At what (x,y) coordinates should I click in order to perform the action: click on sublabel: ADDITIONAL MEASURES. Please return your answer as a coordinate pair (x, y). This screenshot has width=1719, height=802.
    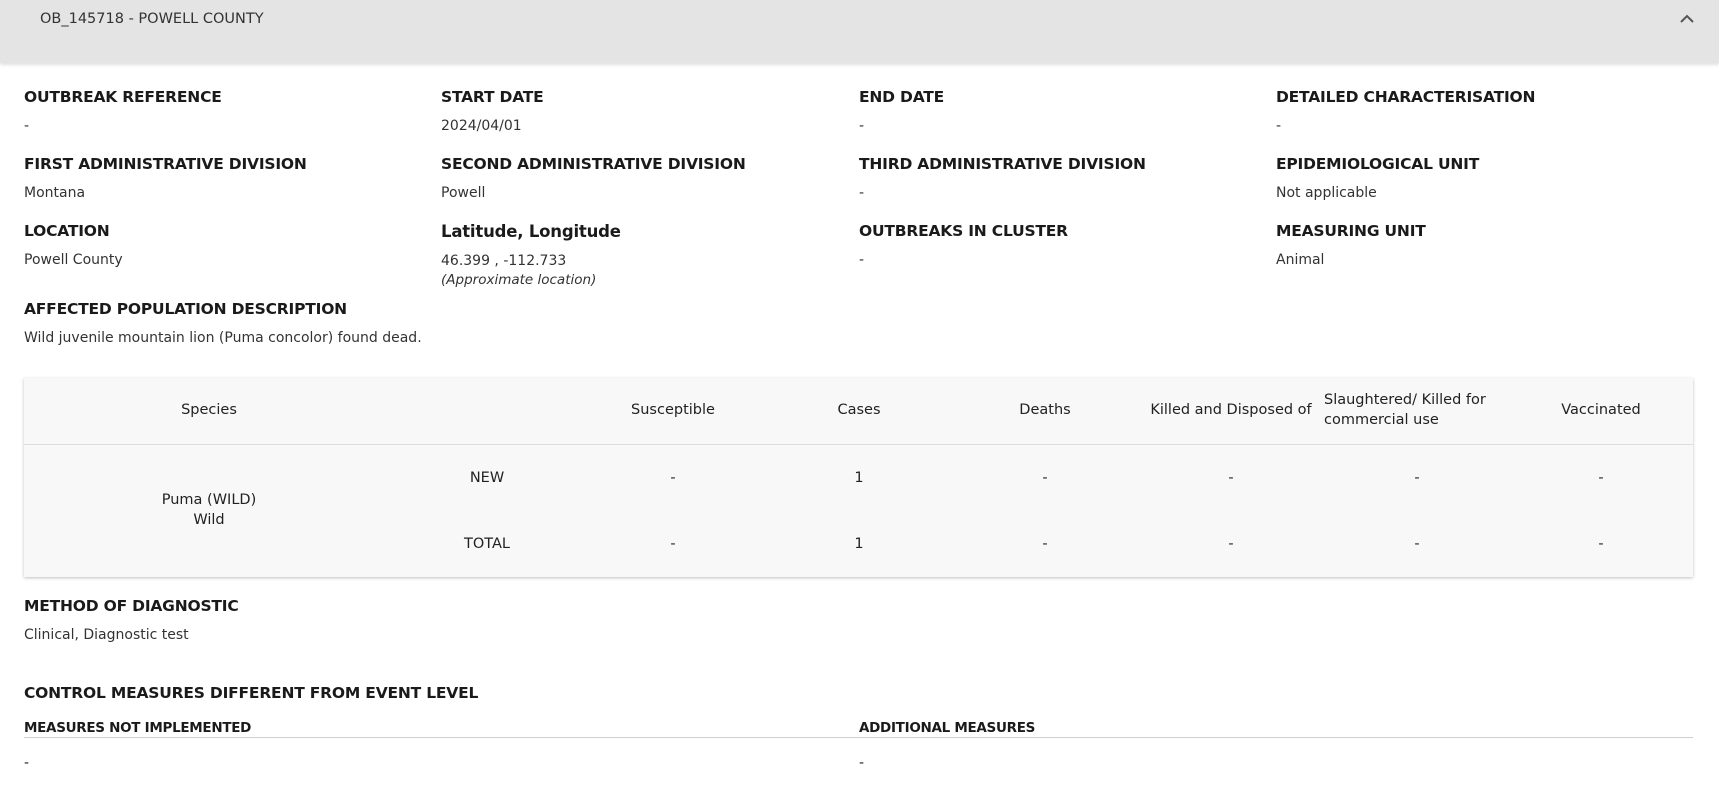
    Looking at the image, I should click on (947, 728).